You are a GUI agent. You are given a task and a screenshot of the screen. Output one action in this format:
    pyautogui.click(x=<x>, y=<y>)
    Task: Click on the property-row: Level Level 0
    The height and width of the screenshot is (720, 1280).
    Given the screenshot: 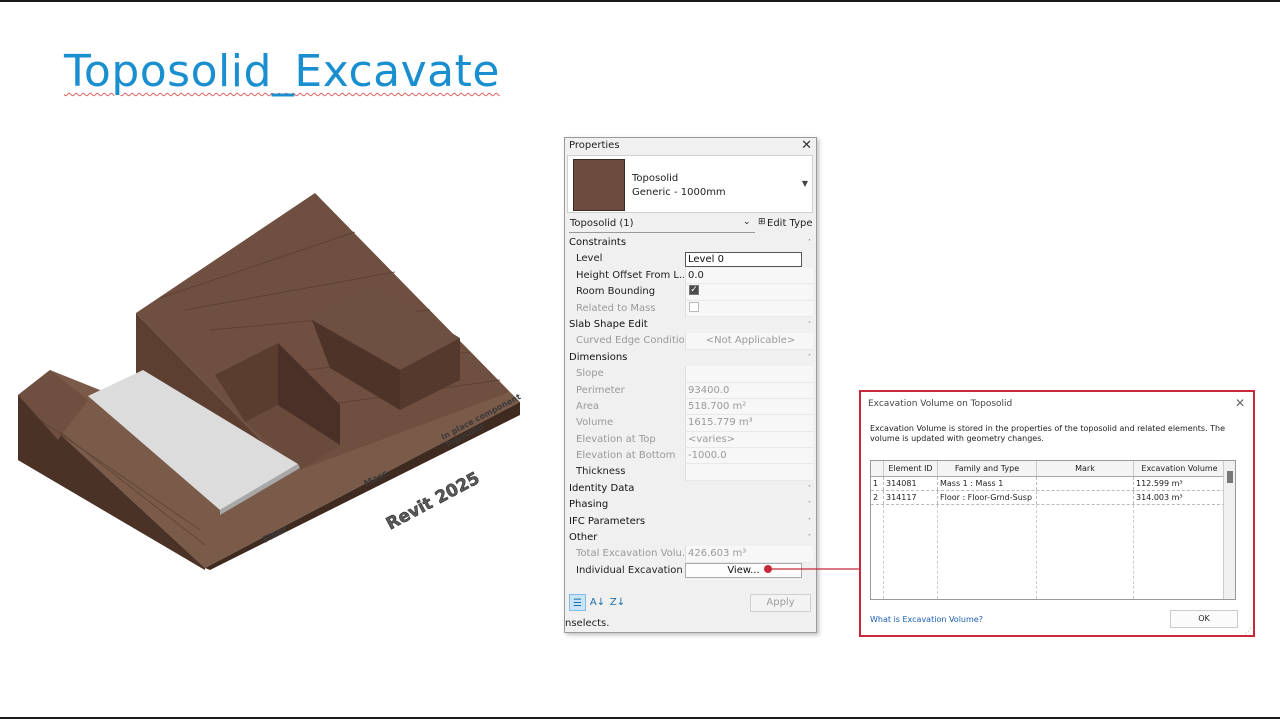 What is the action you would take?
    pyautogui.click(x=690, y=259)
    